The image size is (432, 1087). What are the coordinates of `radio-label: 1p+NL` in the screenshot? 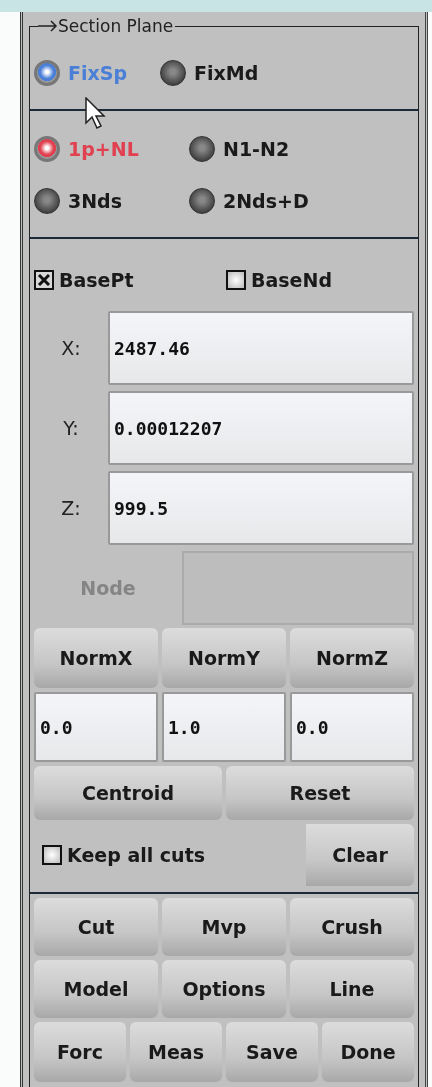 It's located at (103, 149).